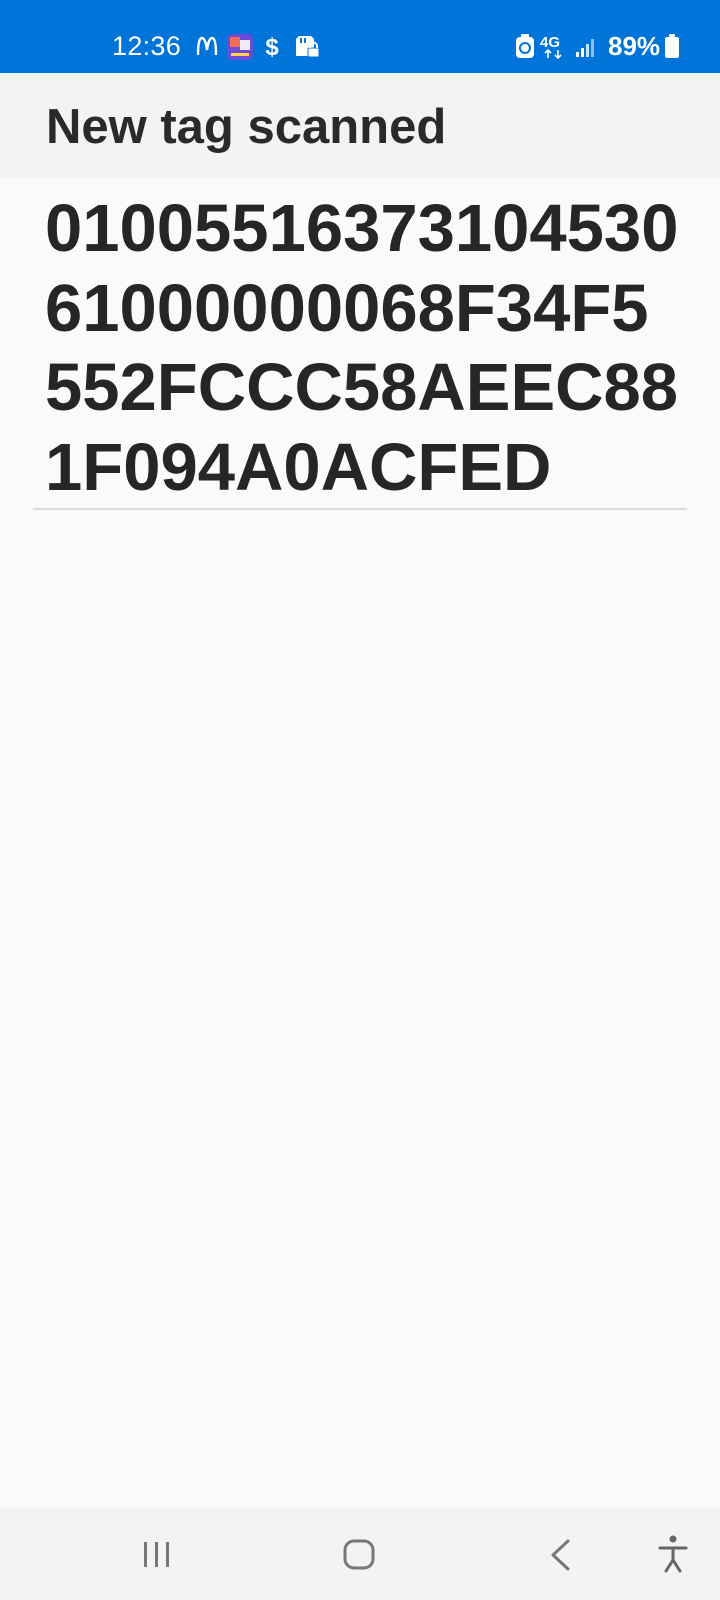  I want to click on accessibility-button, so click(673, 1554).